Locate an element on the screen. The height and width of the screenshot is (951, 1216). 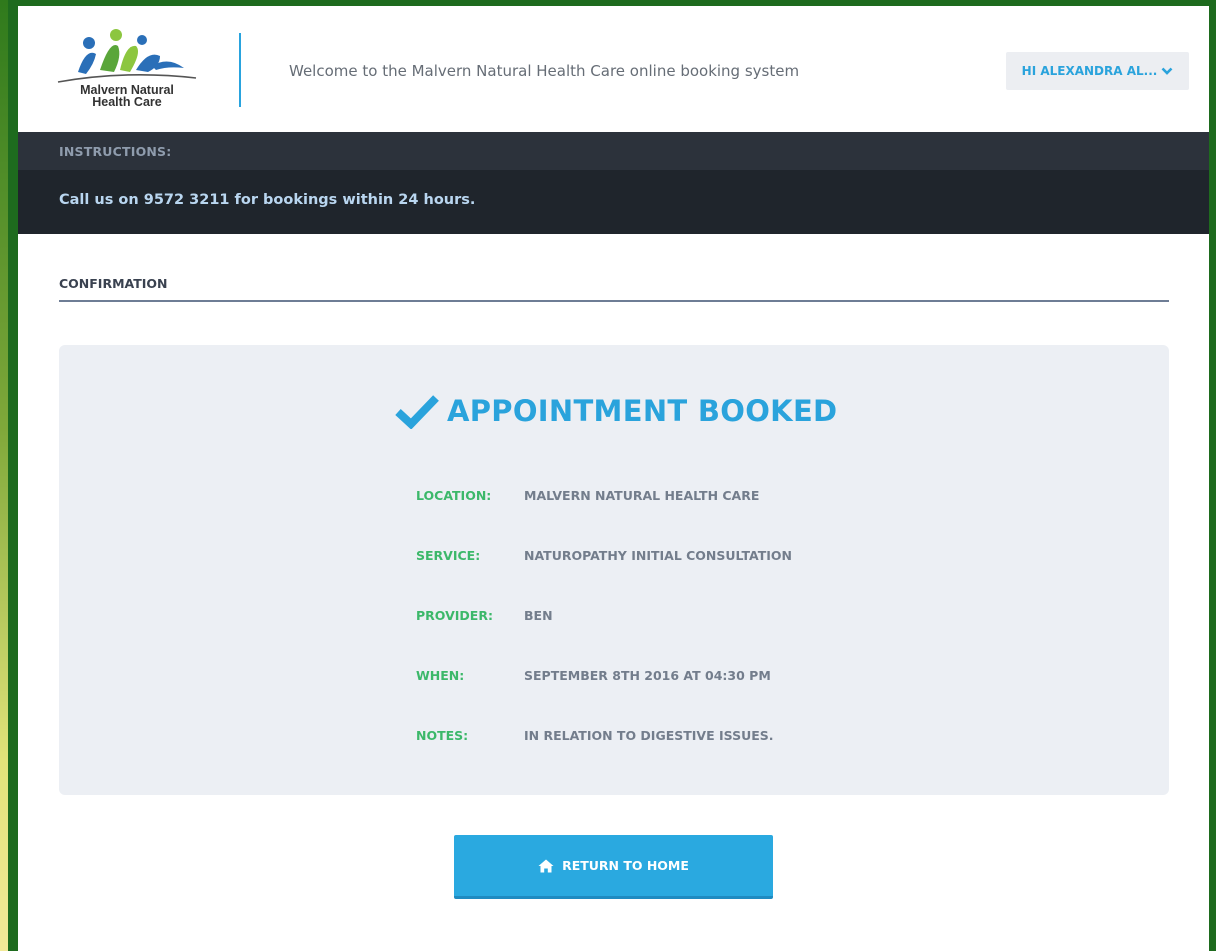
return-home-label: RETURN TO HOME is located at coordinates (625, 865).